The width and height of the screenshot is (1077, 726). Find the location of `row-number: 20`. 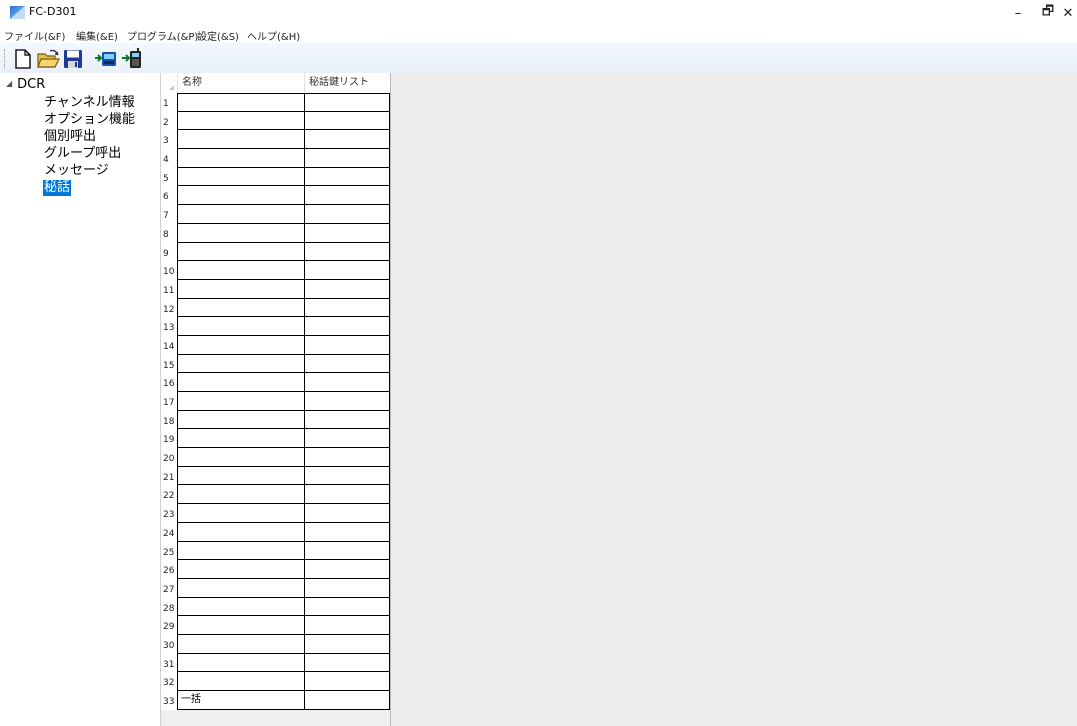

row-number: 20 is located at coordinates (169, 457).